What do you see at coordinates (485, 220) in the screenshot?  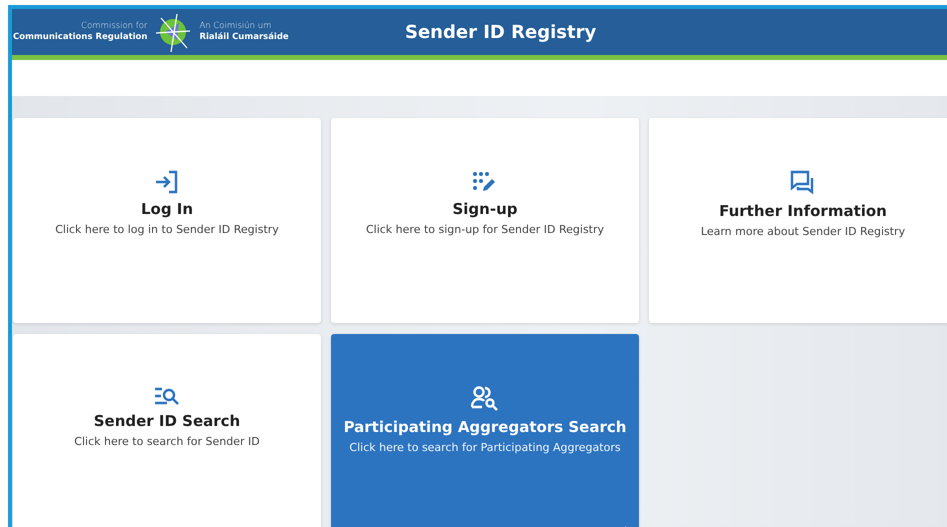 I see `navigation-card: Sign-up Click here to sign-up for Sender ID Registry` at bounding box center [485, 220].